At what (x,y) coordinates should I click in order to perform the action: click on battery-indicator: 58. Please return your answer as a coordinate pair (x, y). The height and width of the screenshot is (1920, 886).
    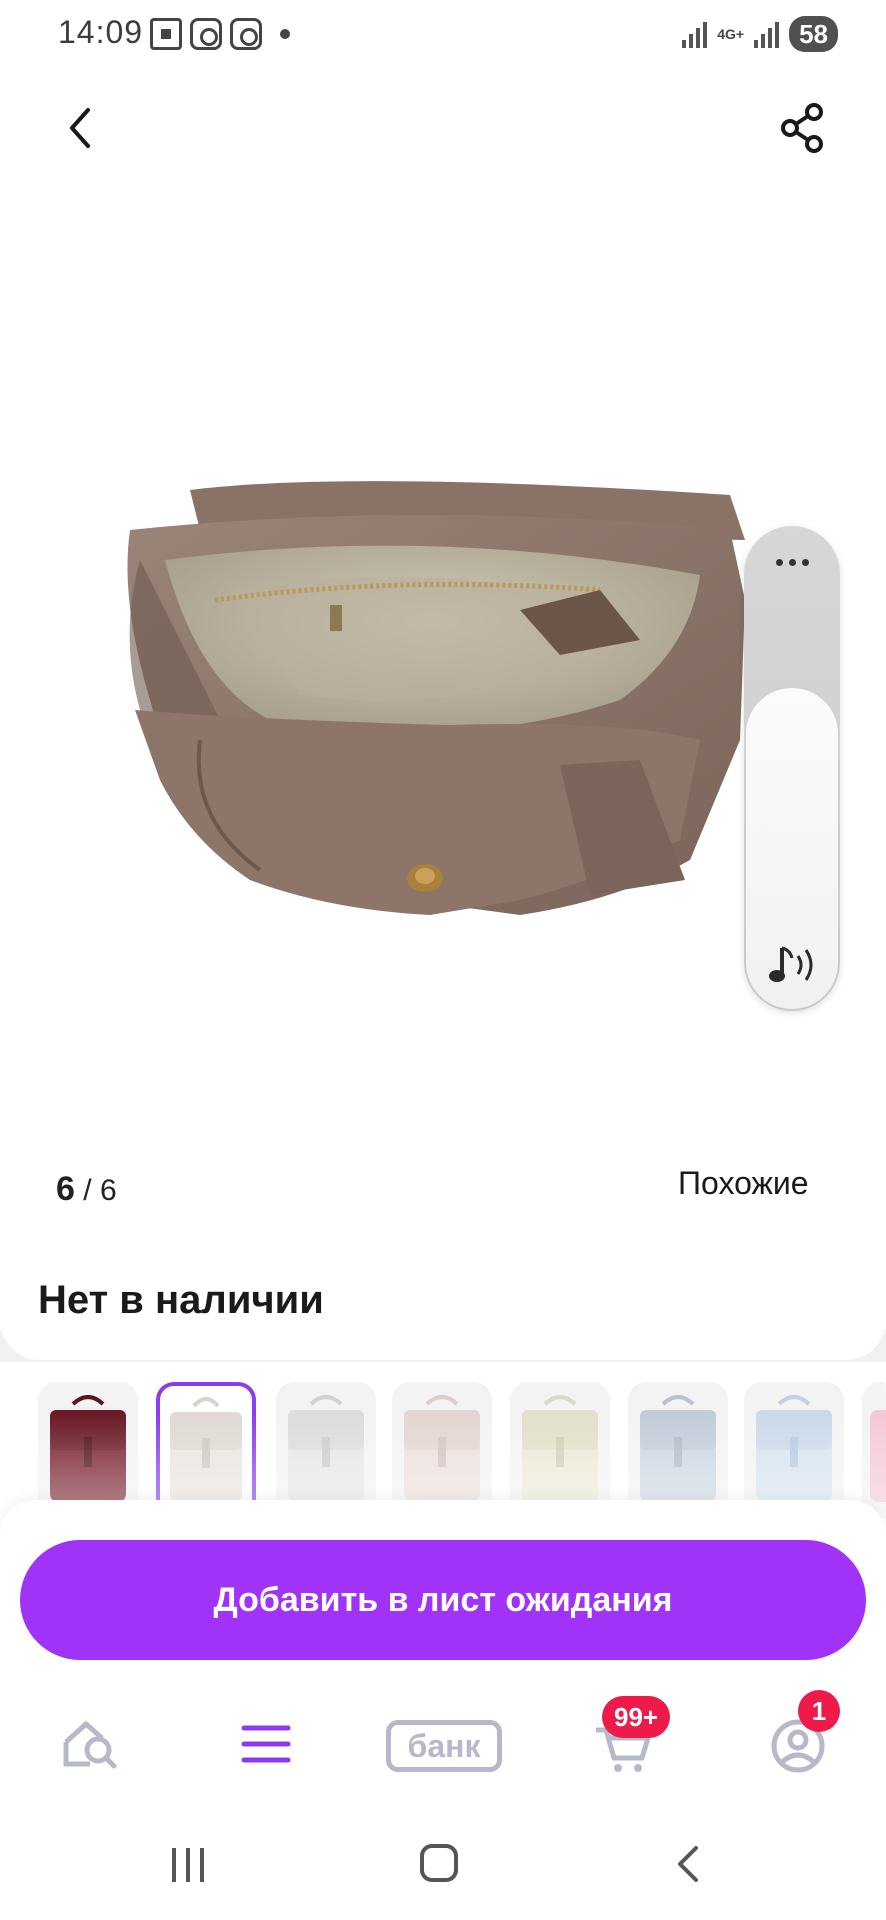
    Looking at the image, I should click on (813, 34).